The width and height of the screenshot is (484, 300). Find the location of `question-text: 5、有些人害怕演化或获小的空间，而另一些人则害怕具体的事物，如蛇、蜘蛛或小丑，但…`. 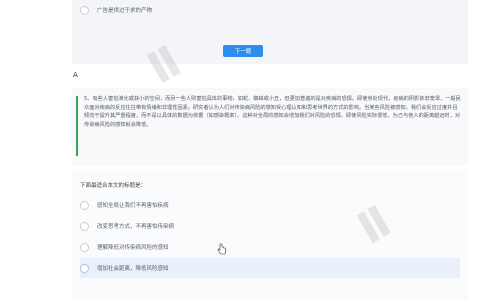

question-text: 5、有些人害怕演化或获小的空间，而另一些人则害怕具体的事物，如蛇、蜘蛛或小丑，但… is located at coordinates (272, 112).